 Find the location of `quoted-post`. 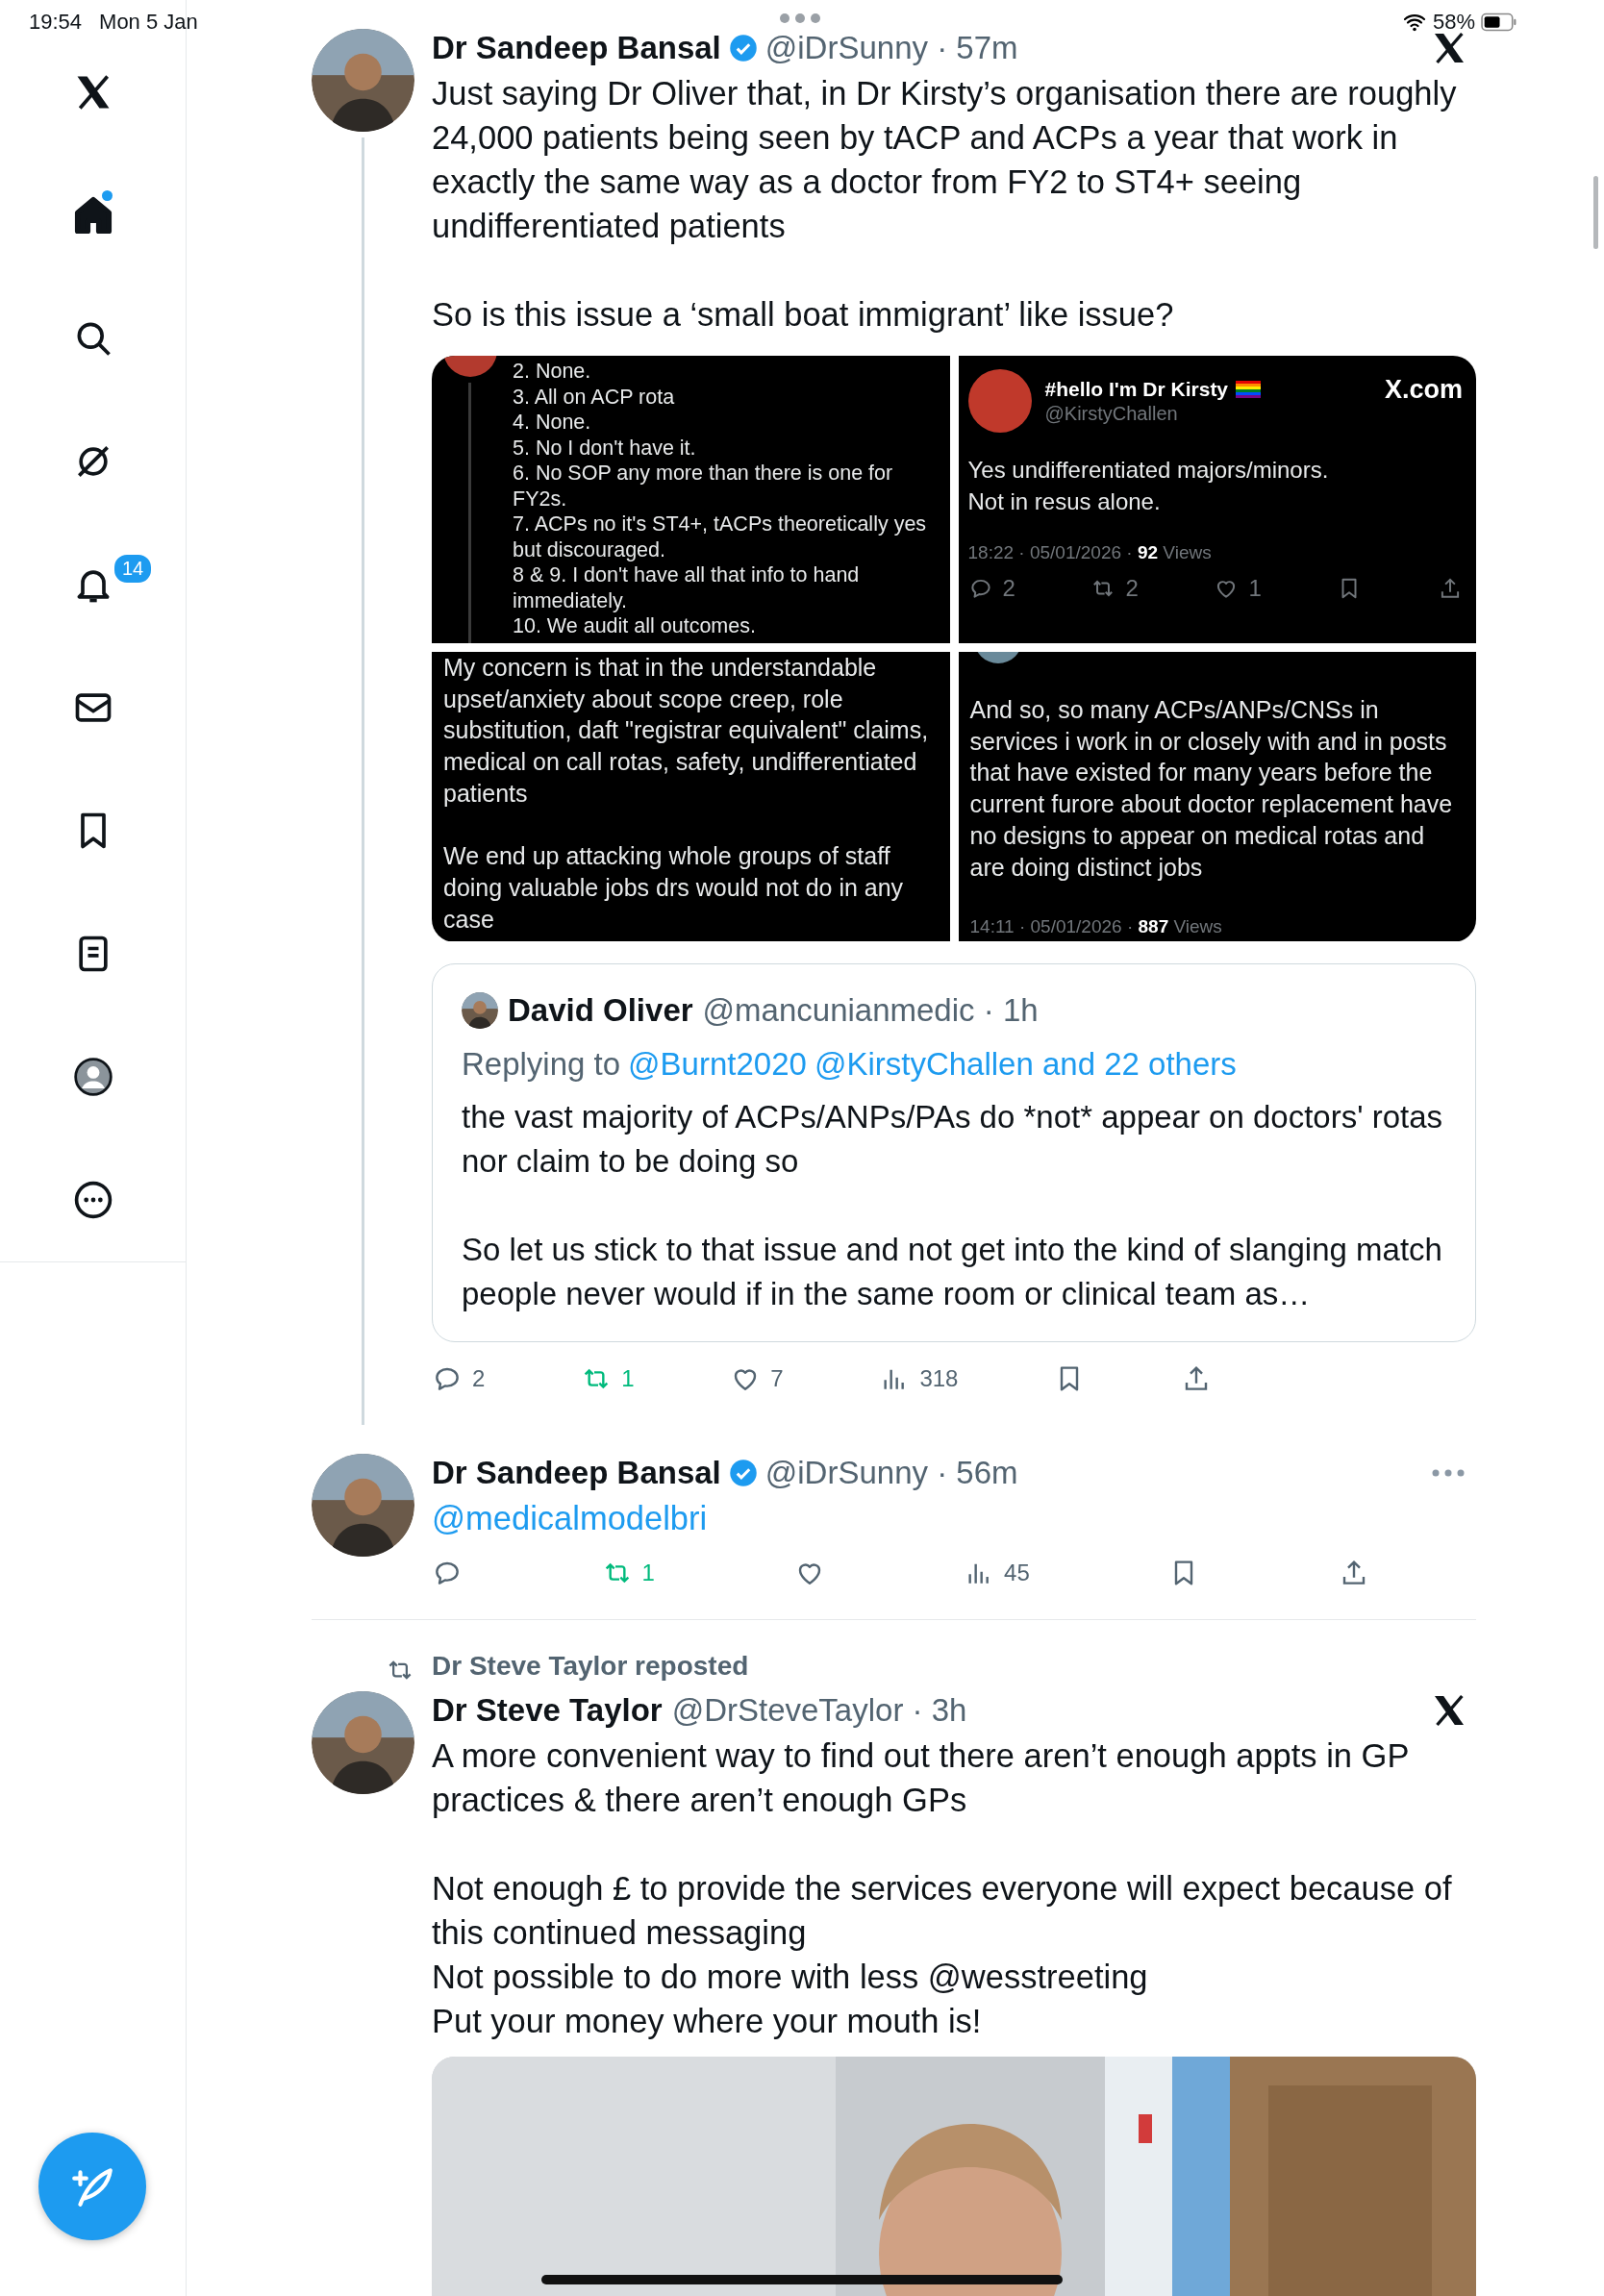

quoted-post is located at coordinates (954, 1152).